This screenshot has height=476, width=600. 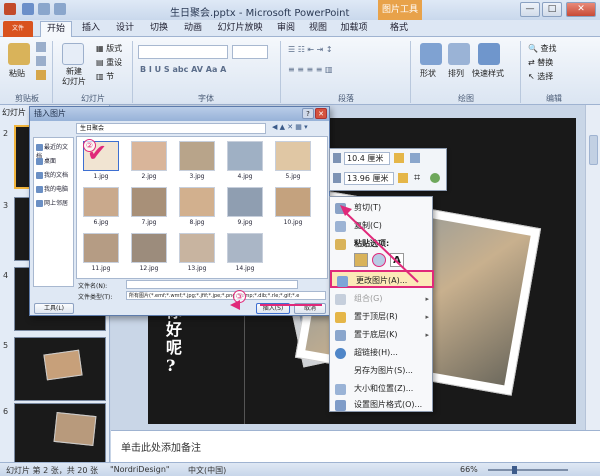 I want to click on annotation-arrows, so click(x=324, y=257).